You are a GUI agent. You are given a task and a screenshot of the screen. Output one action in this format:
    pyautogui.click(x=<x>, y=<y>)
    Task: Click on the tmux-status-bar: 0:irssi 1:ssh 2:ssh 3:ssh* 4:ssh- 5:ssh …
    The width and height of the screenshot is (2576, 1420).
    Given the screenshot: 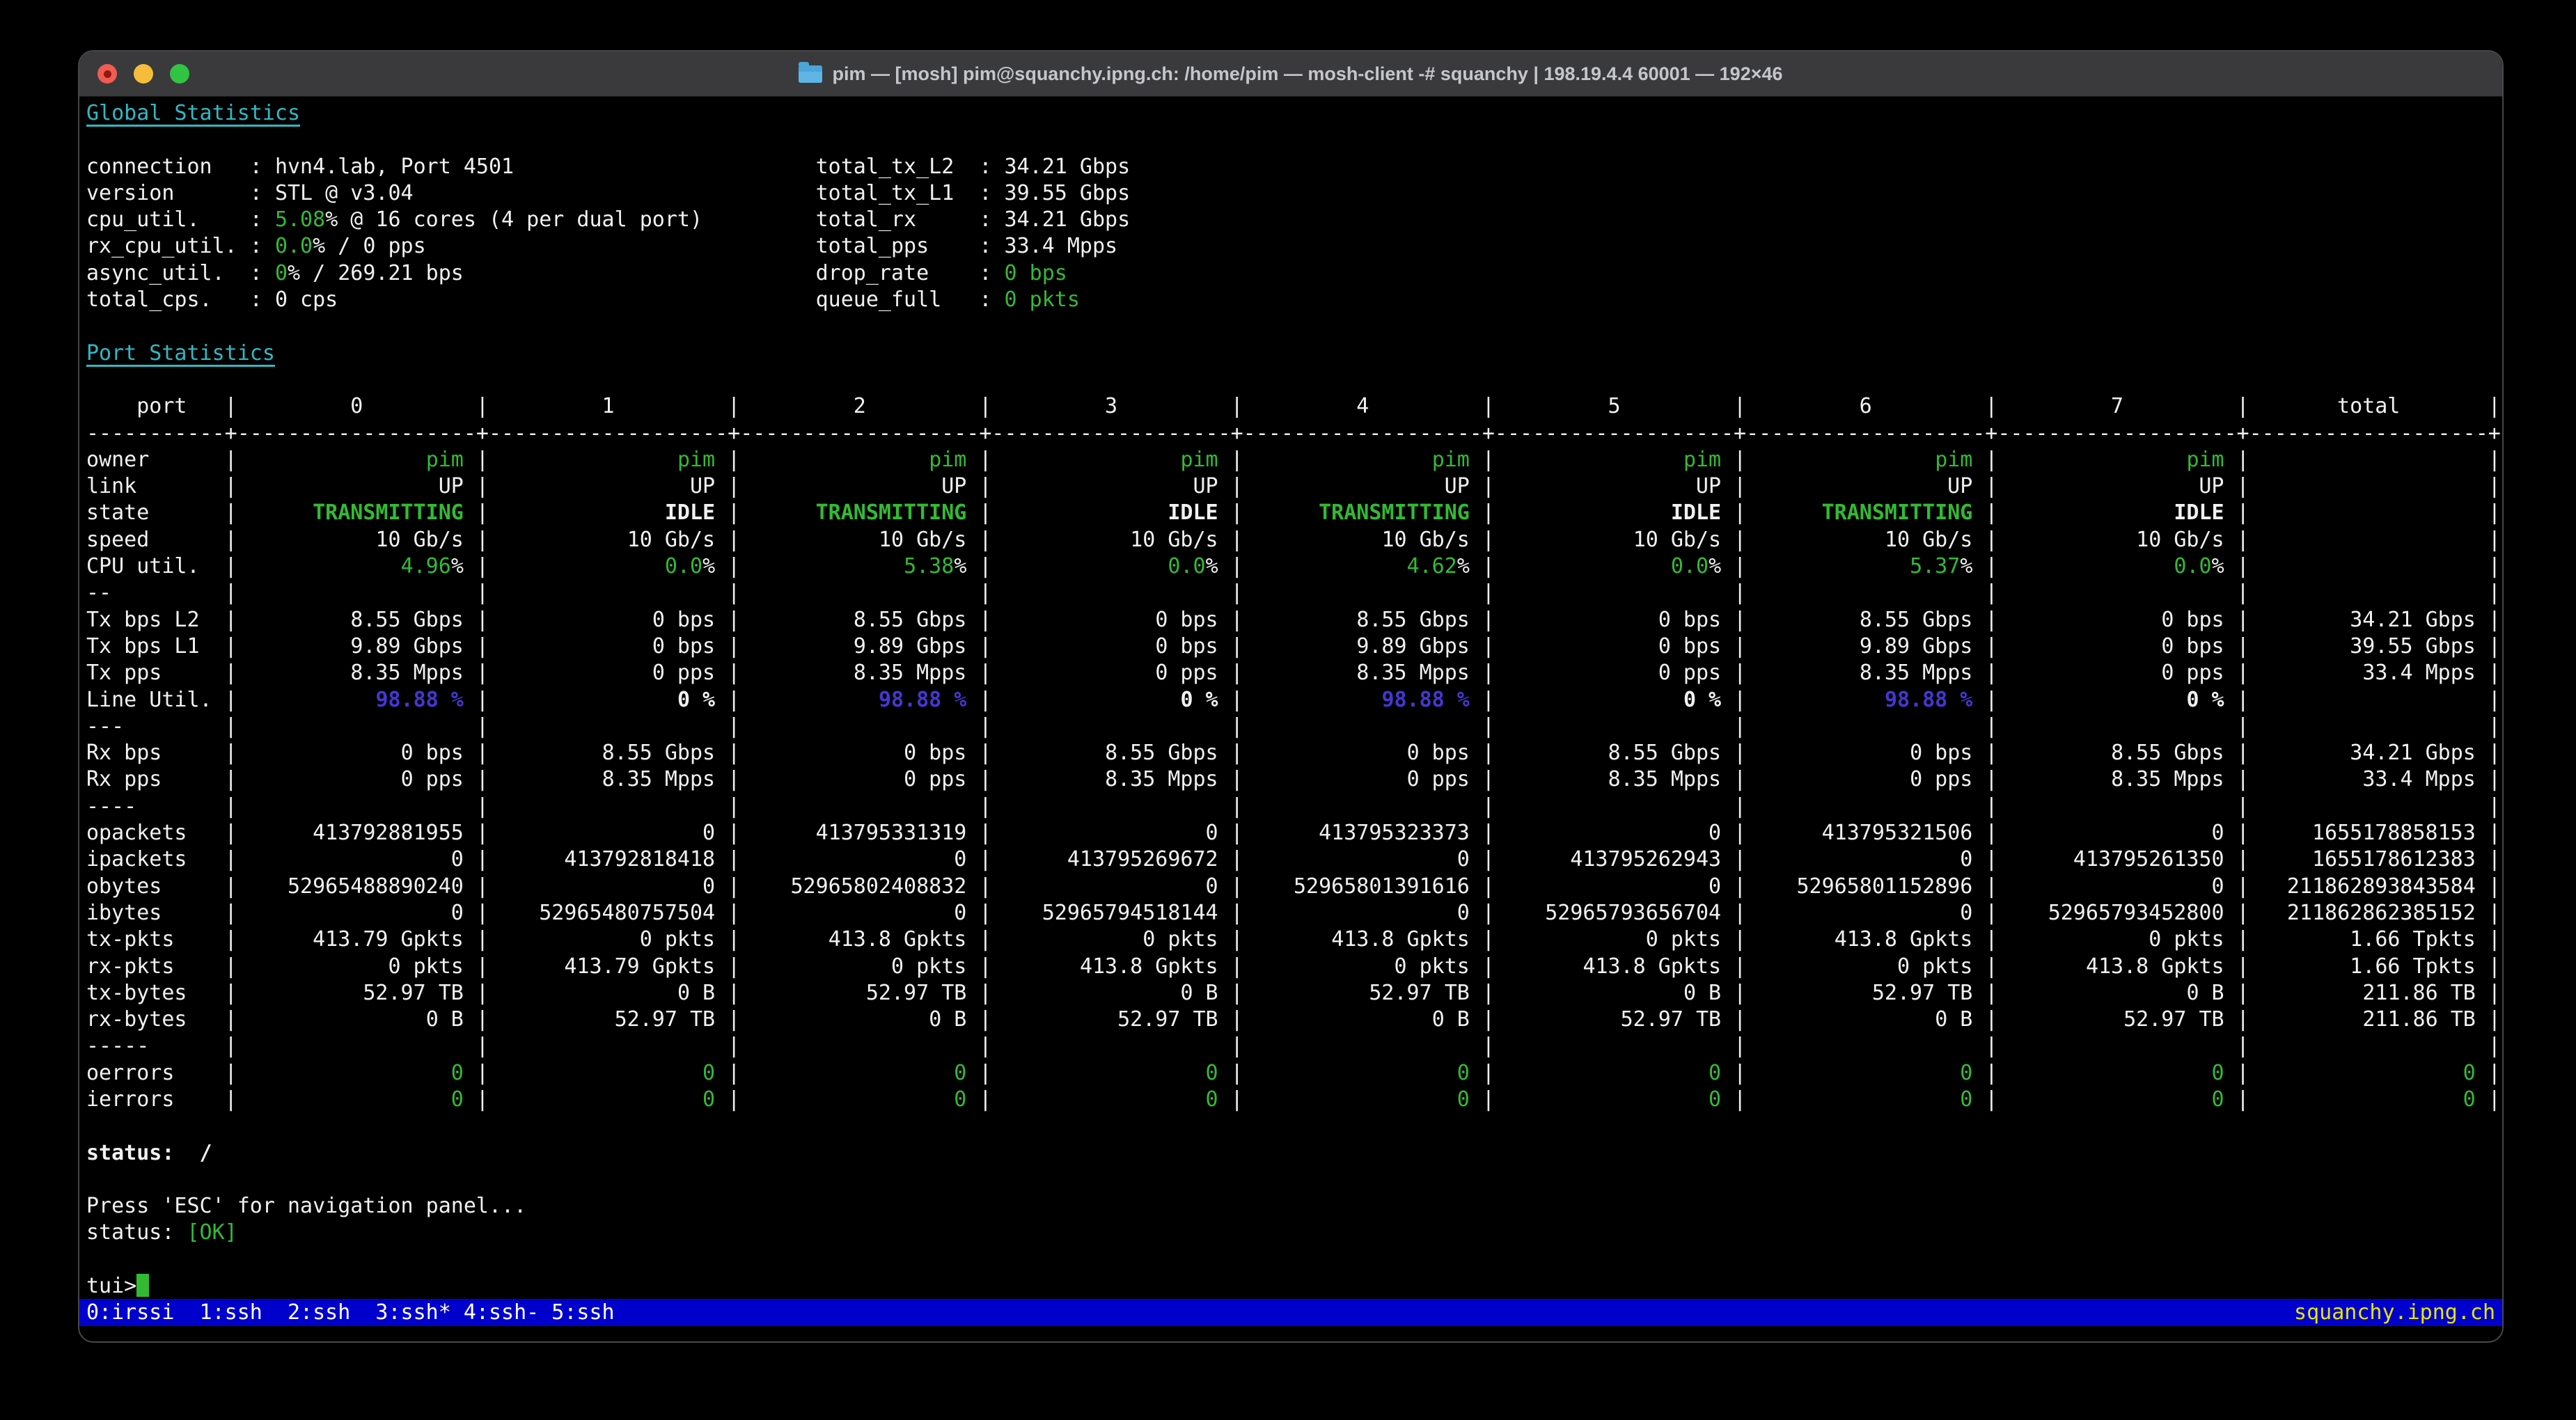 What is the action you would take?
    pyautogui.click(x=1290, y=1312)
    